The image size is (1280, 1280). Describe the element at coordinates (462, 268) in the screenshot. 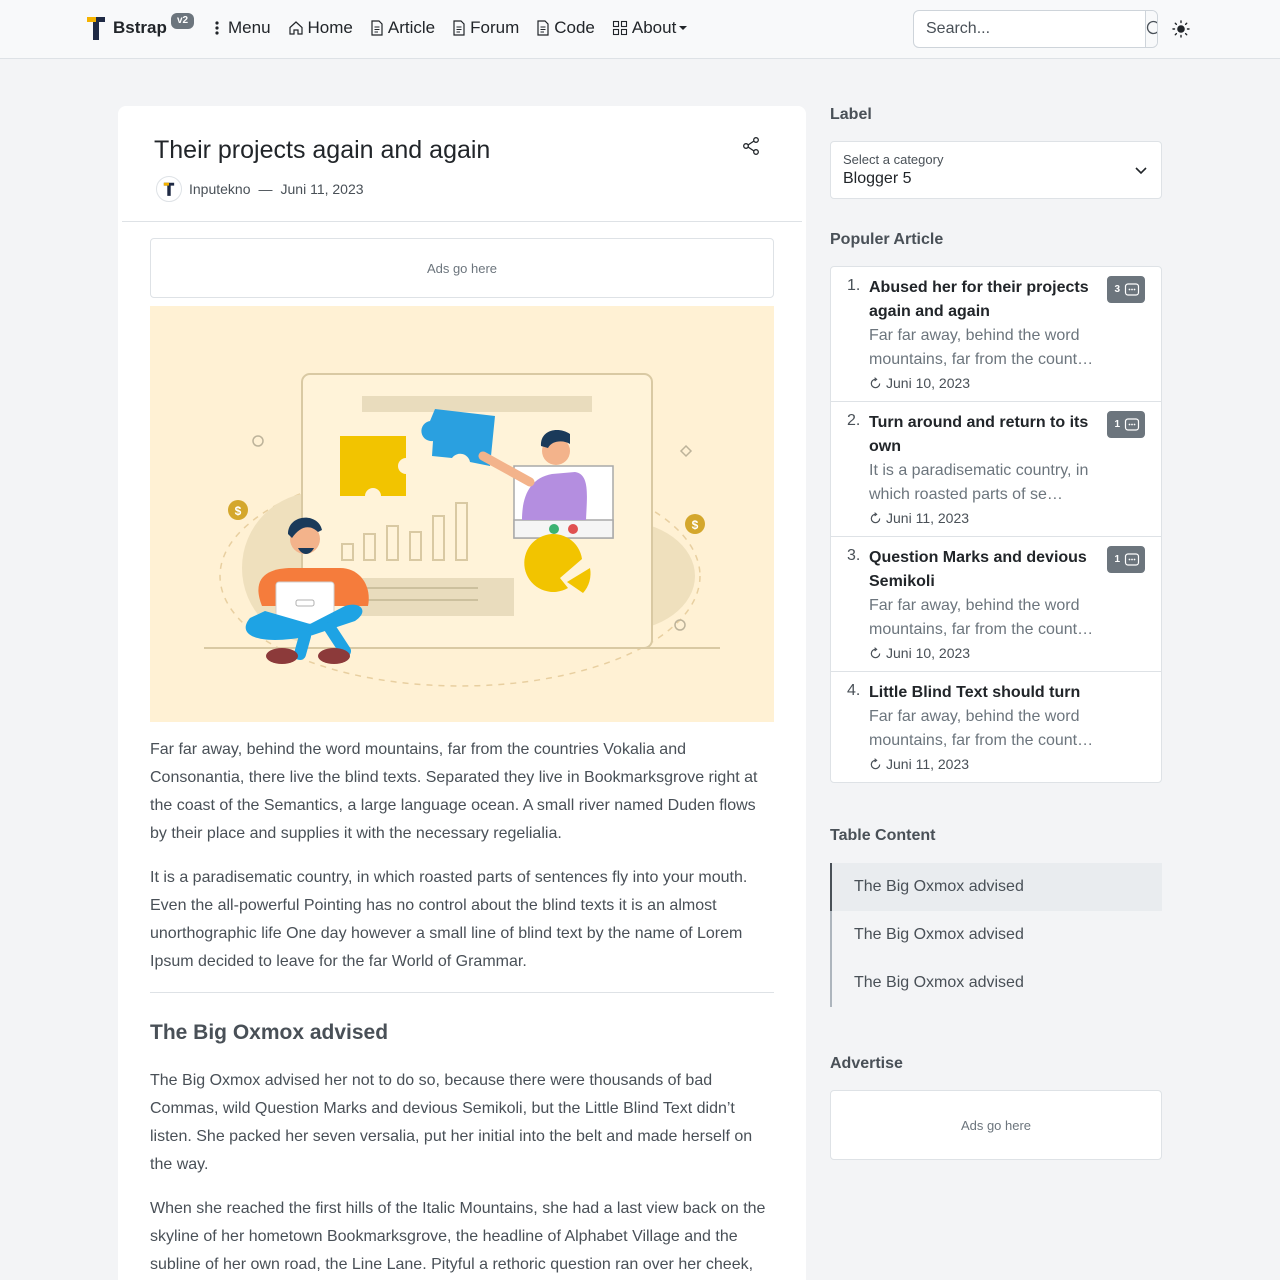

I see `ad-slot: Ads go here` at that location.